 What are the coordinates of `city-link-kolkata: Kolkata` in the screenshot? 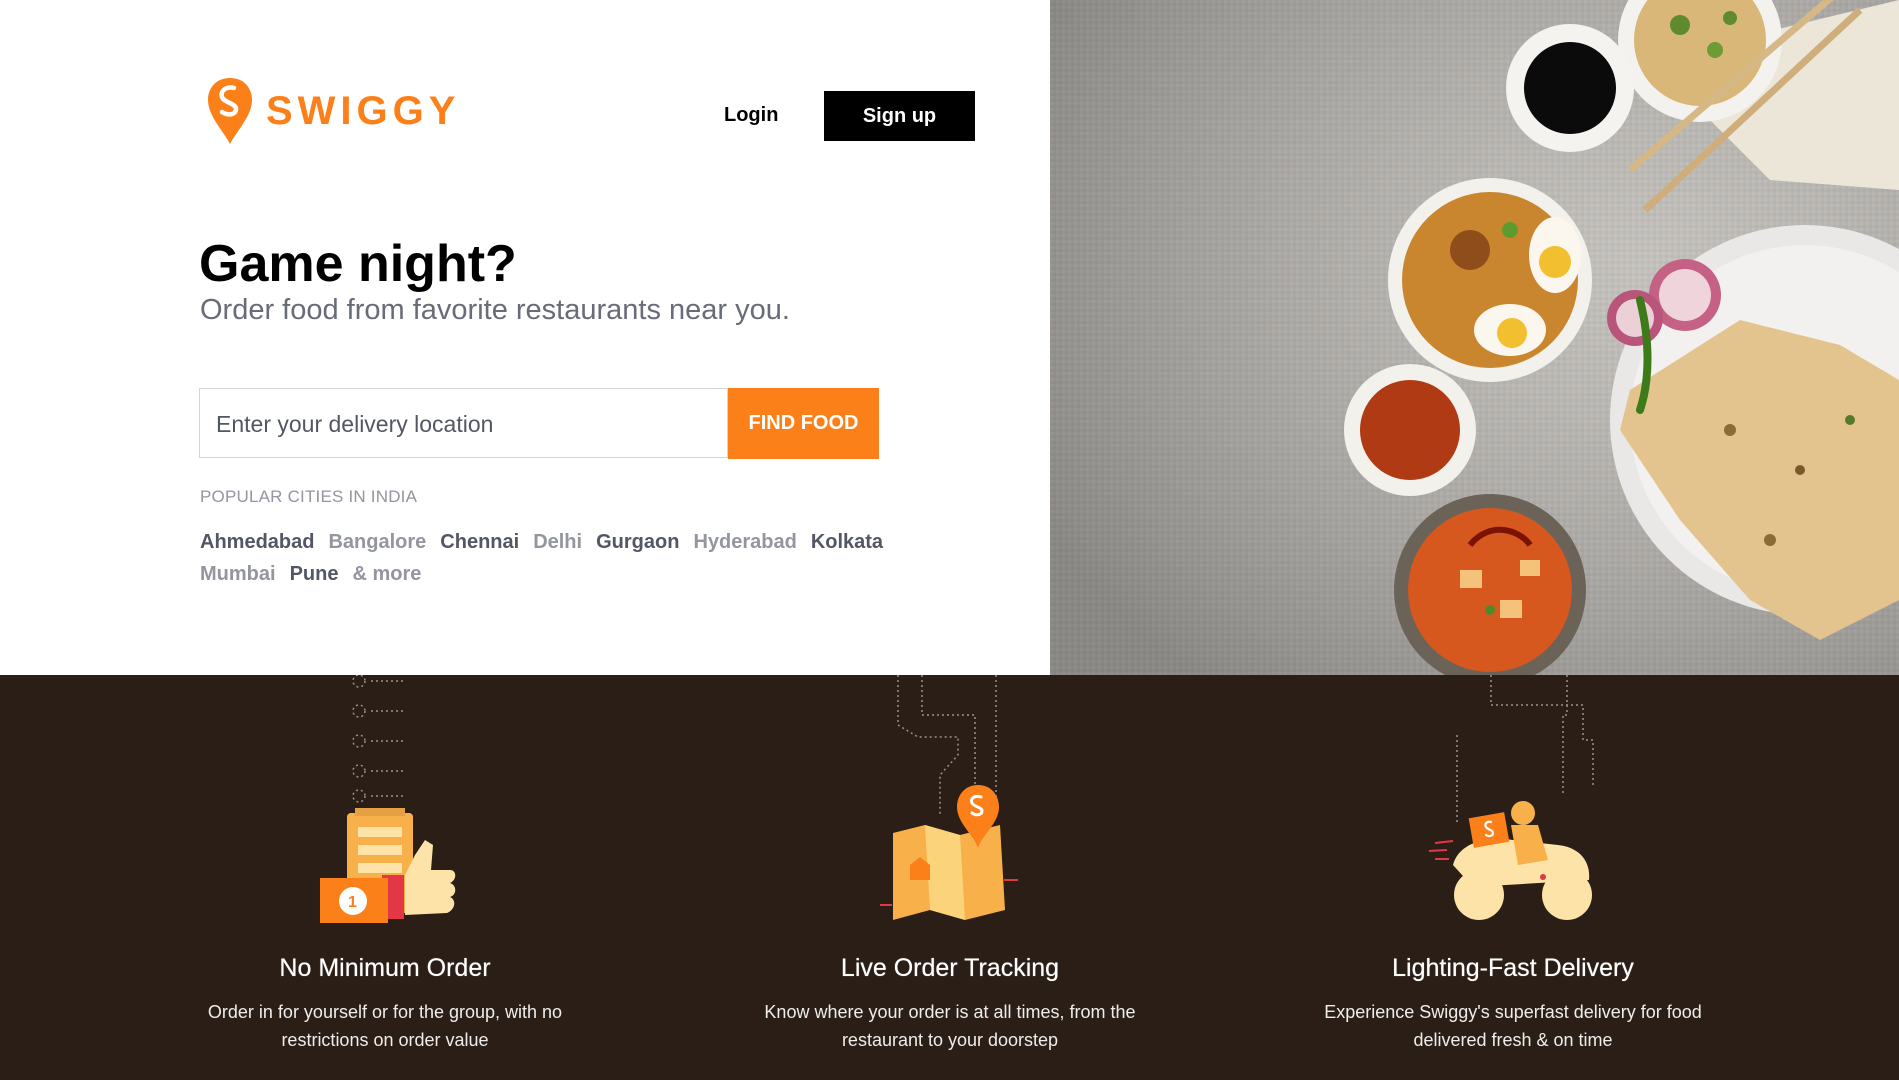 It's located at (847, 542).